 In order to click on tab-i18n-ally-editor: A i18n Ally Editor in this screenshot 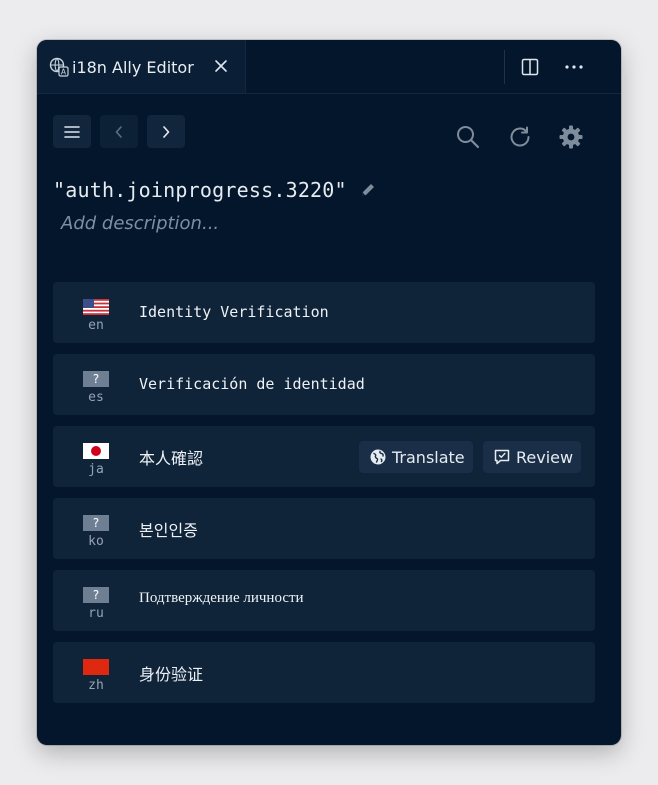, I will do `click(141, 66)`.